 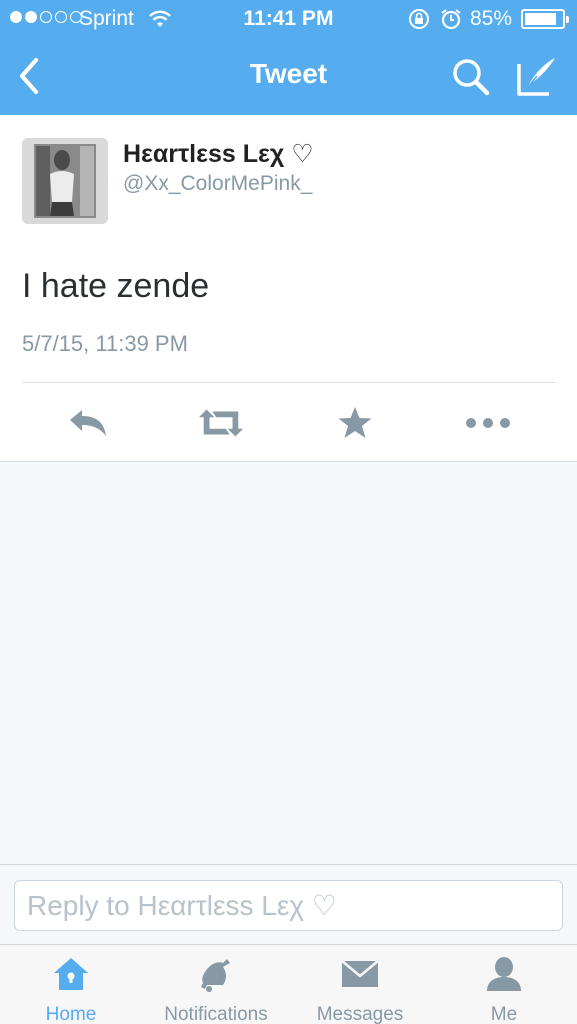 What do you see at coordinates (288, 19) in the screenshot?
I see `status-bar: Sprint 11:41 PM 85%` at bounding box center [288, 19].